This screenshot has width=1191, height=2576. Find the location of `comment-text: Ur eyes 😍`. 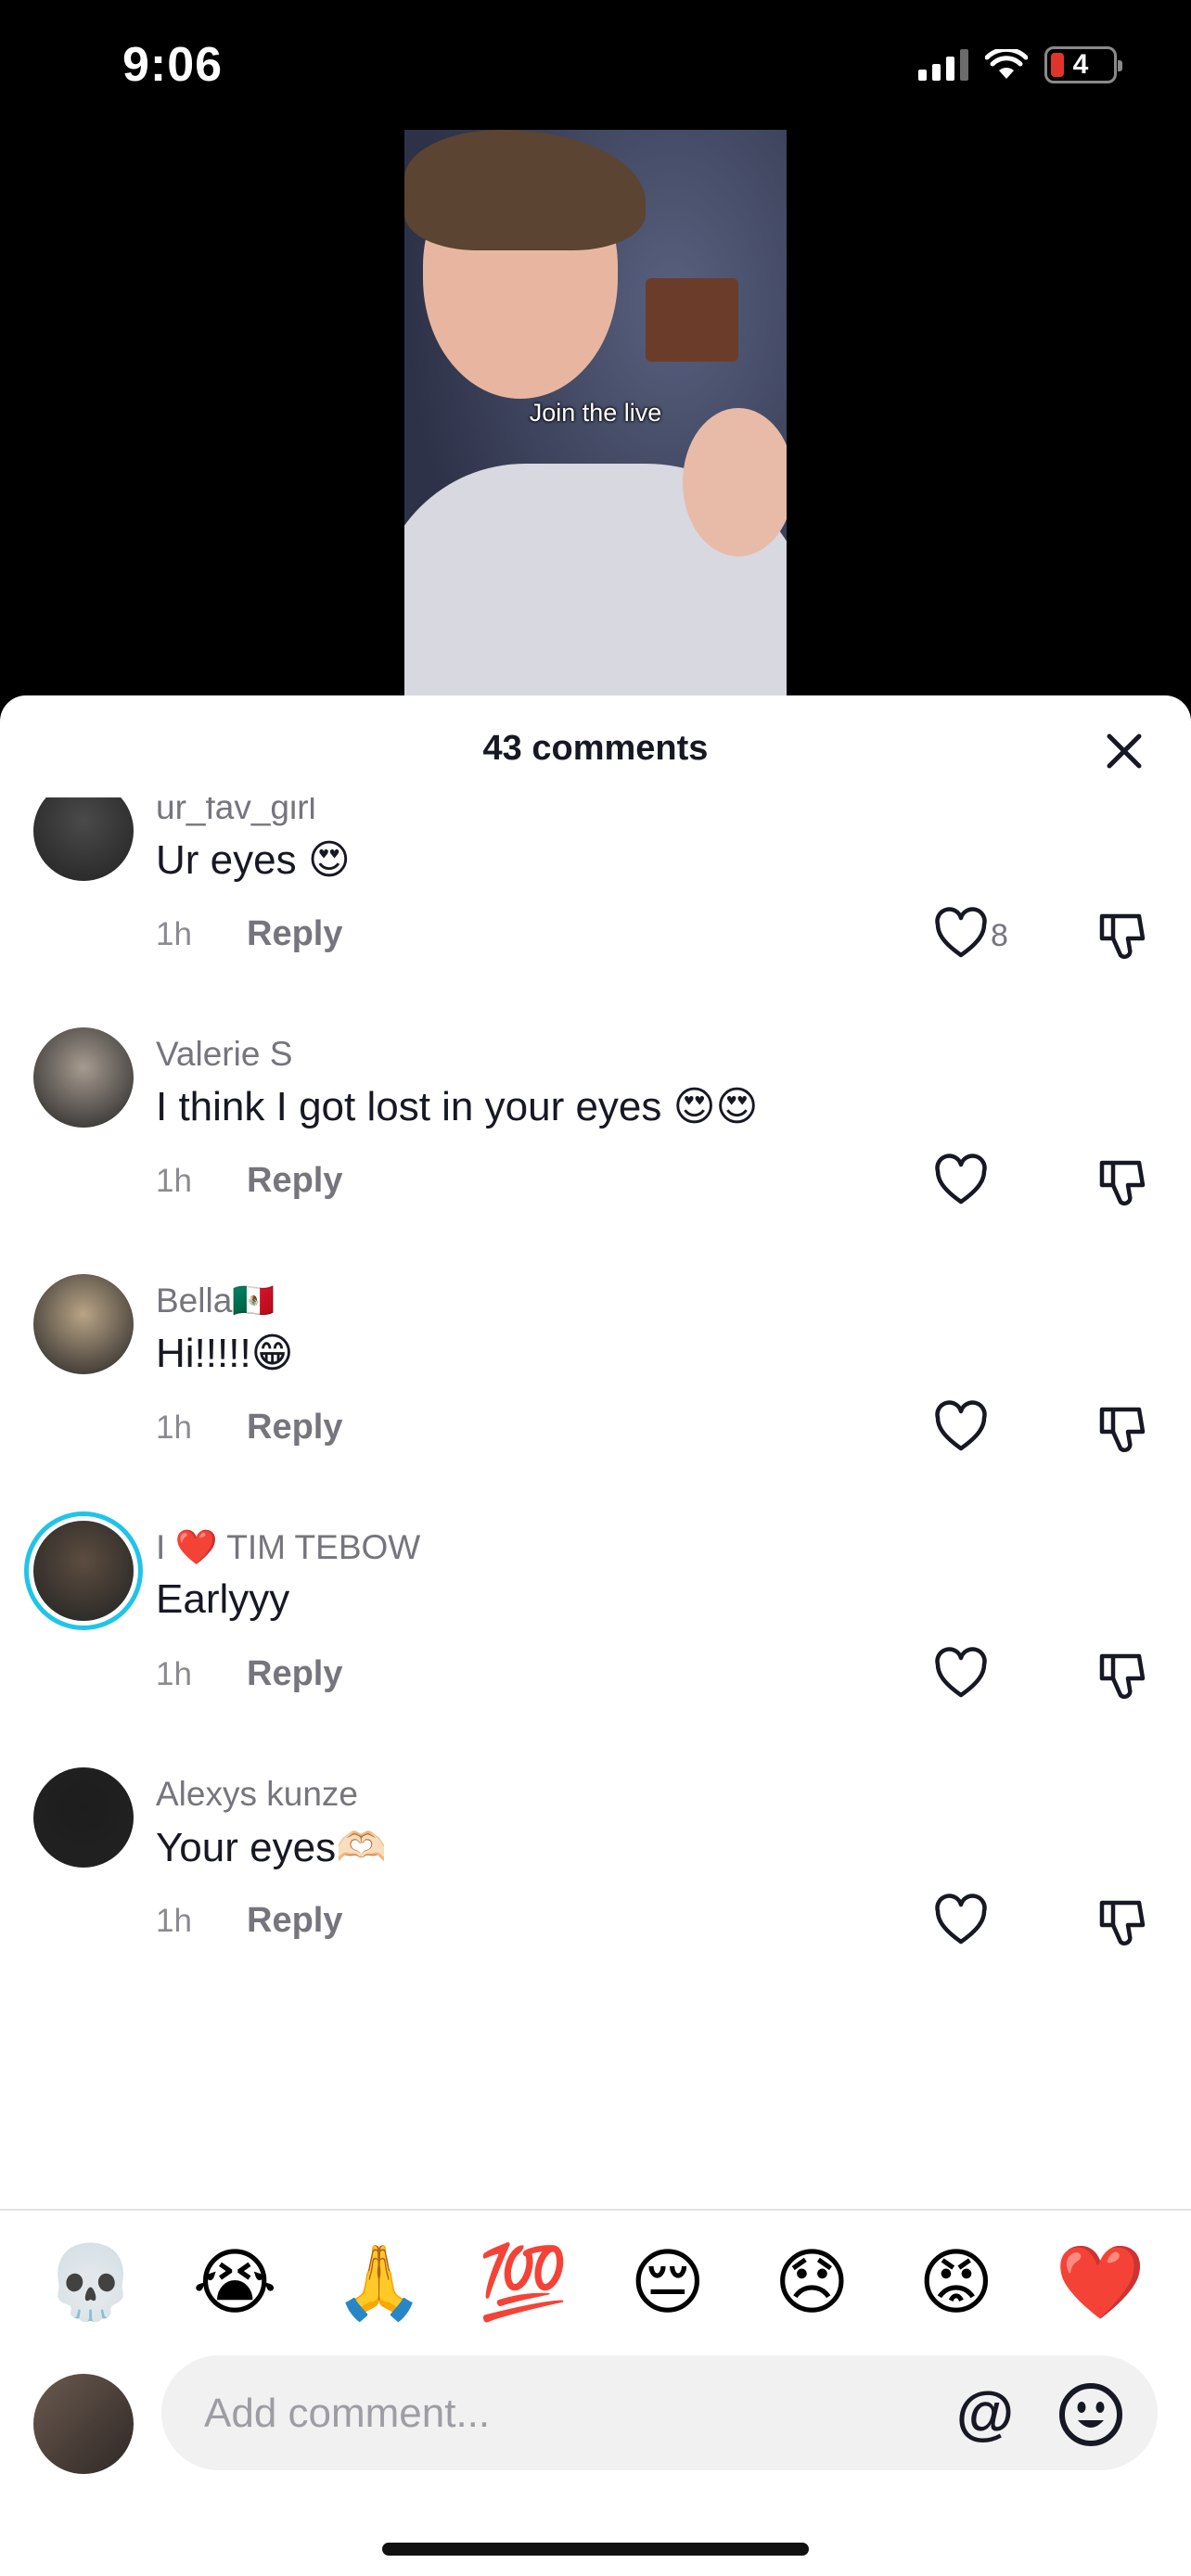

comment-text: Ur eyes 😍 is located at coordinates (253, 860).